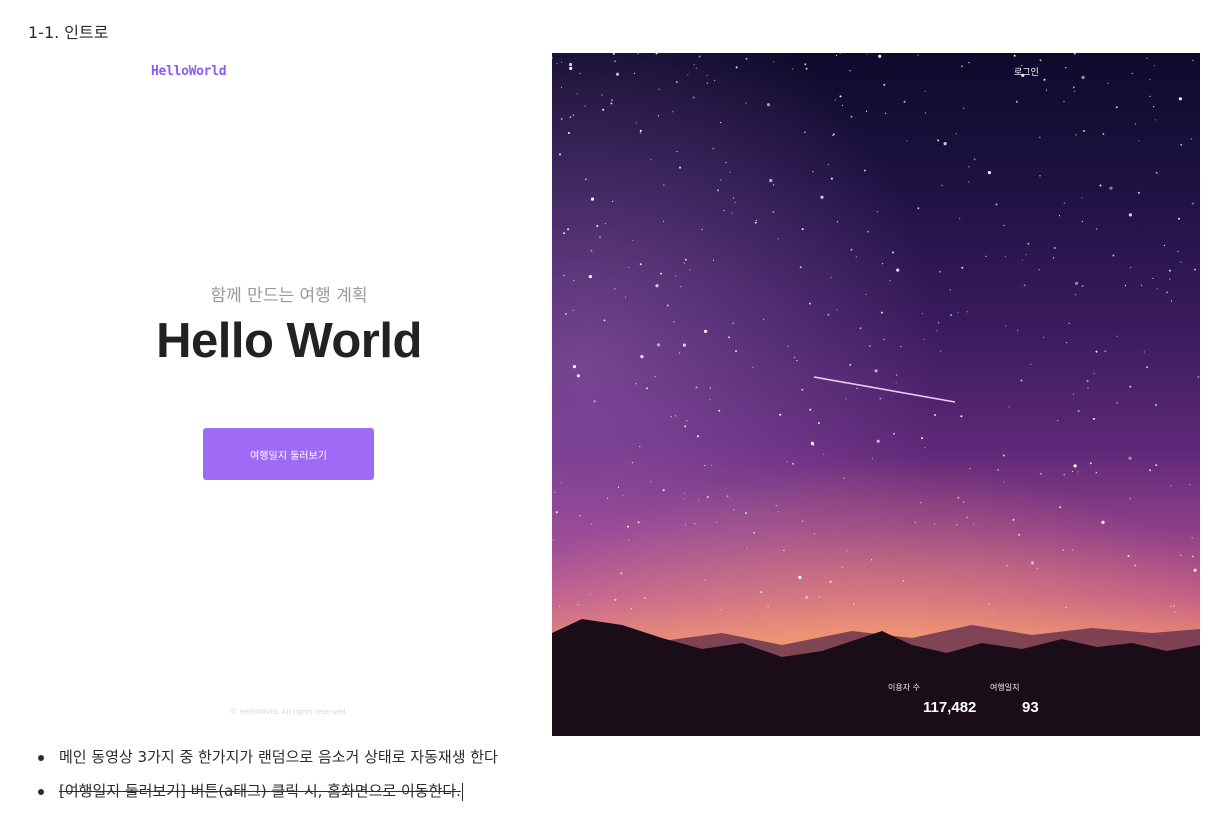 This screenshot has height=840, width=1228. I want to click on list-item-text: [여행일지 둘러보기] 버튼(a태그) 클릭 시, 홈화면으로 이동한다., so click(260, 791).